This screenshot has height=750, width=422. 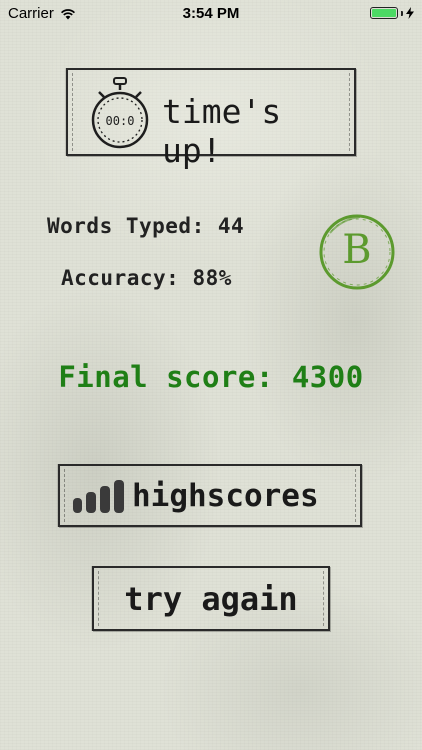 I want to click on battery-icon, so click(x=384, y=13).